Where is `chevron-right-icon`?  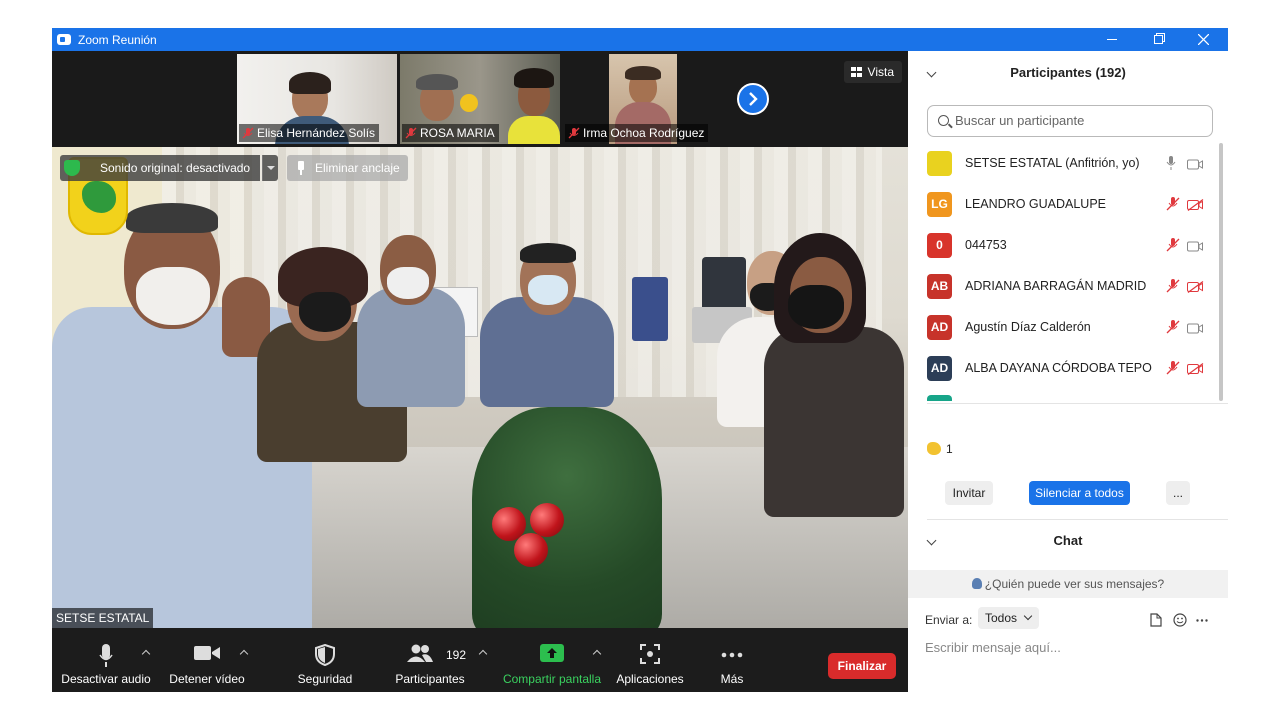
chevron-right-icon is located at coordinates (753, 99).